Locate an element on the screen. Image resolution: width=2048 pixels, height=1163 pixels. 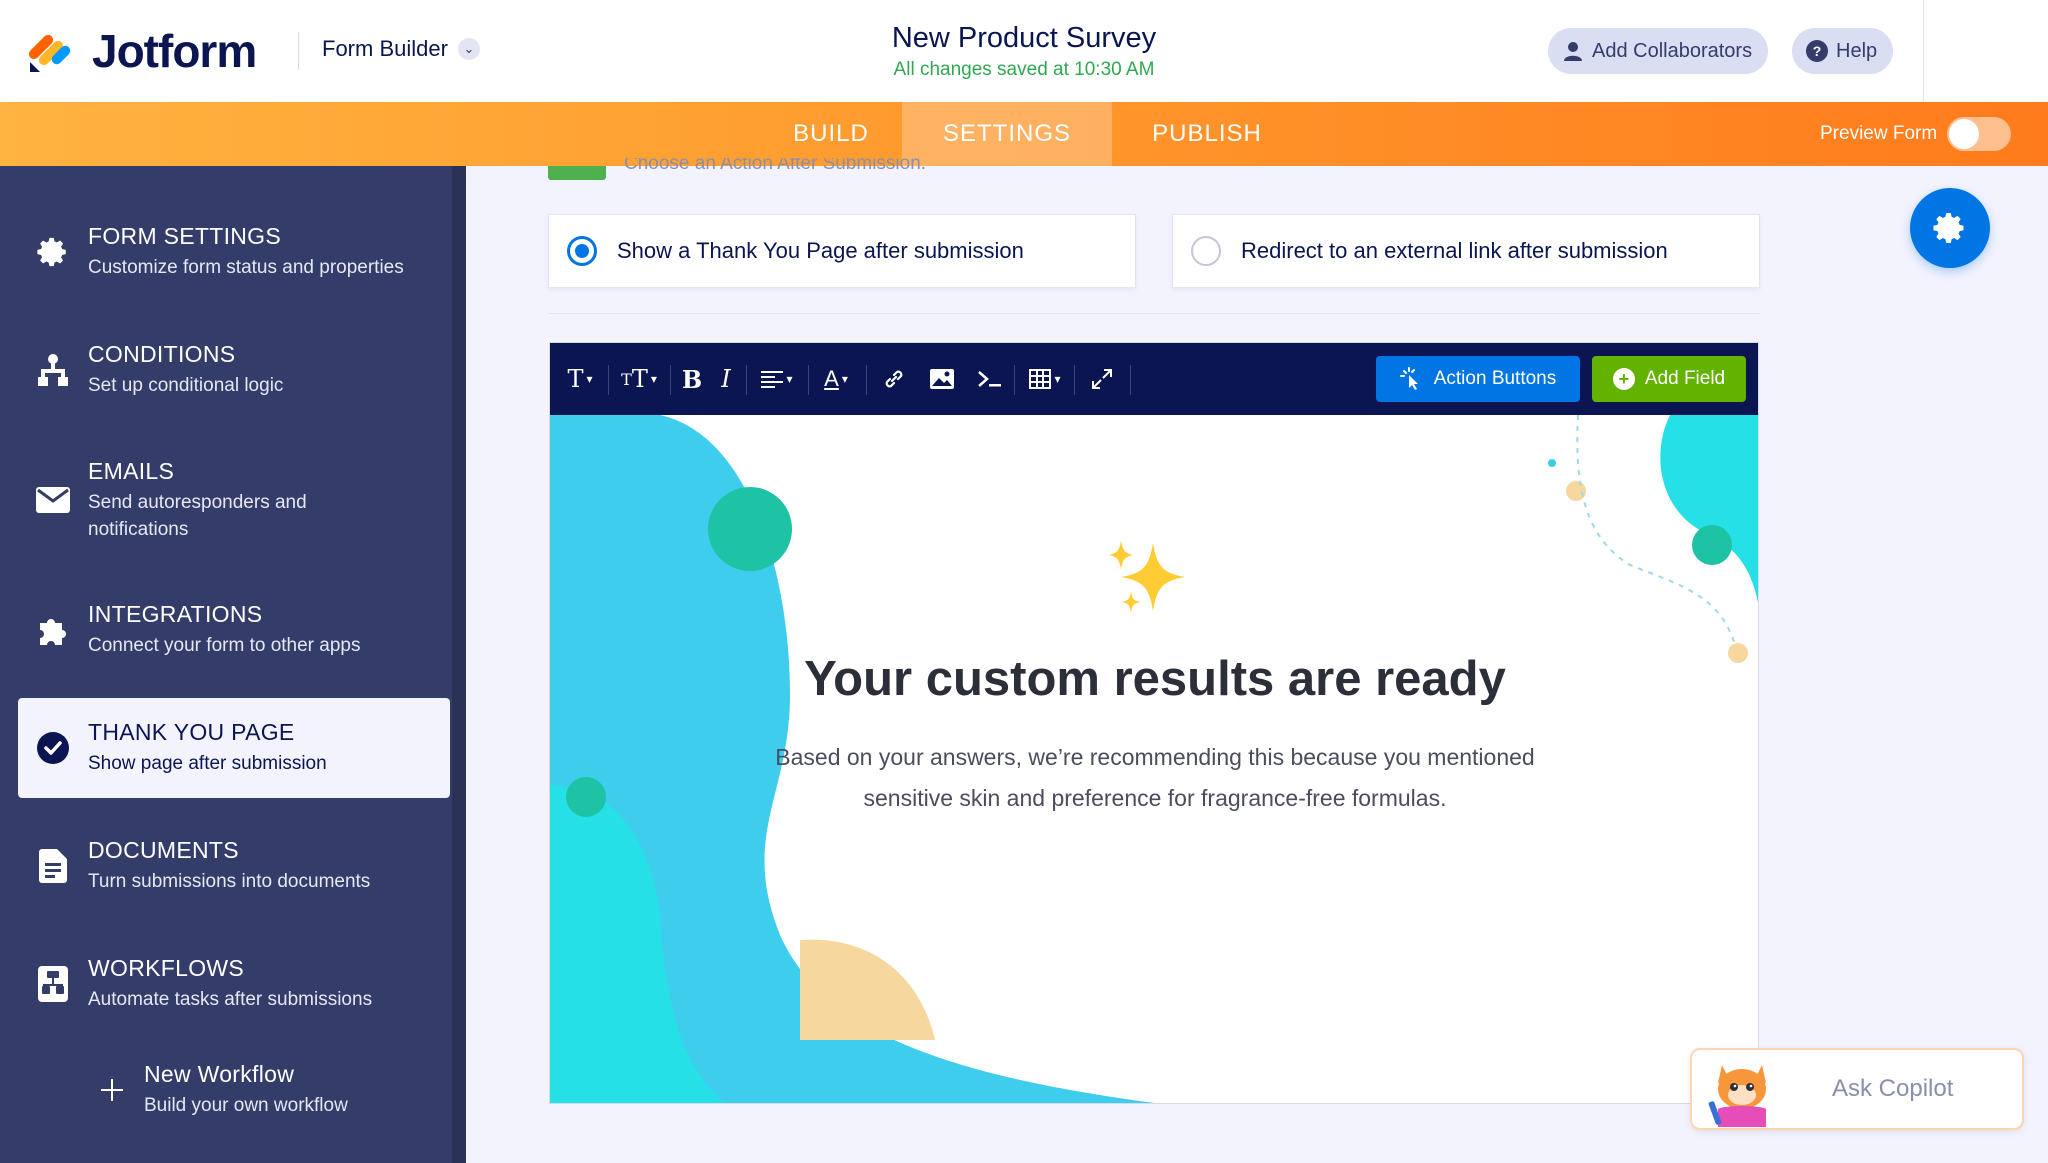
text-color-button: A ▾ is located at coordinates (836, 379).